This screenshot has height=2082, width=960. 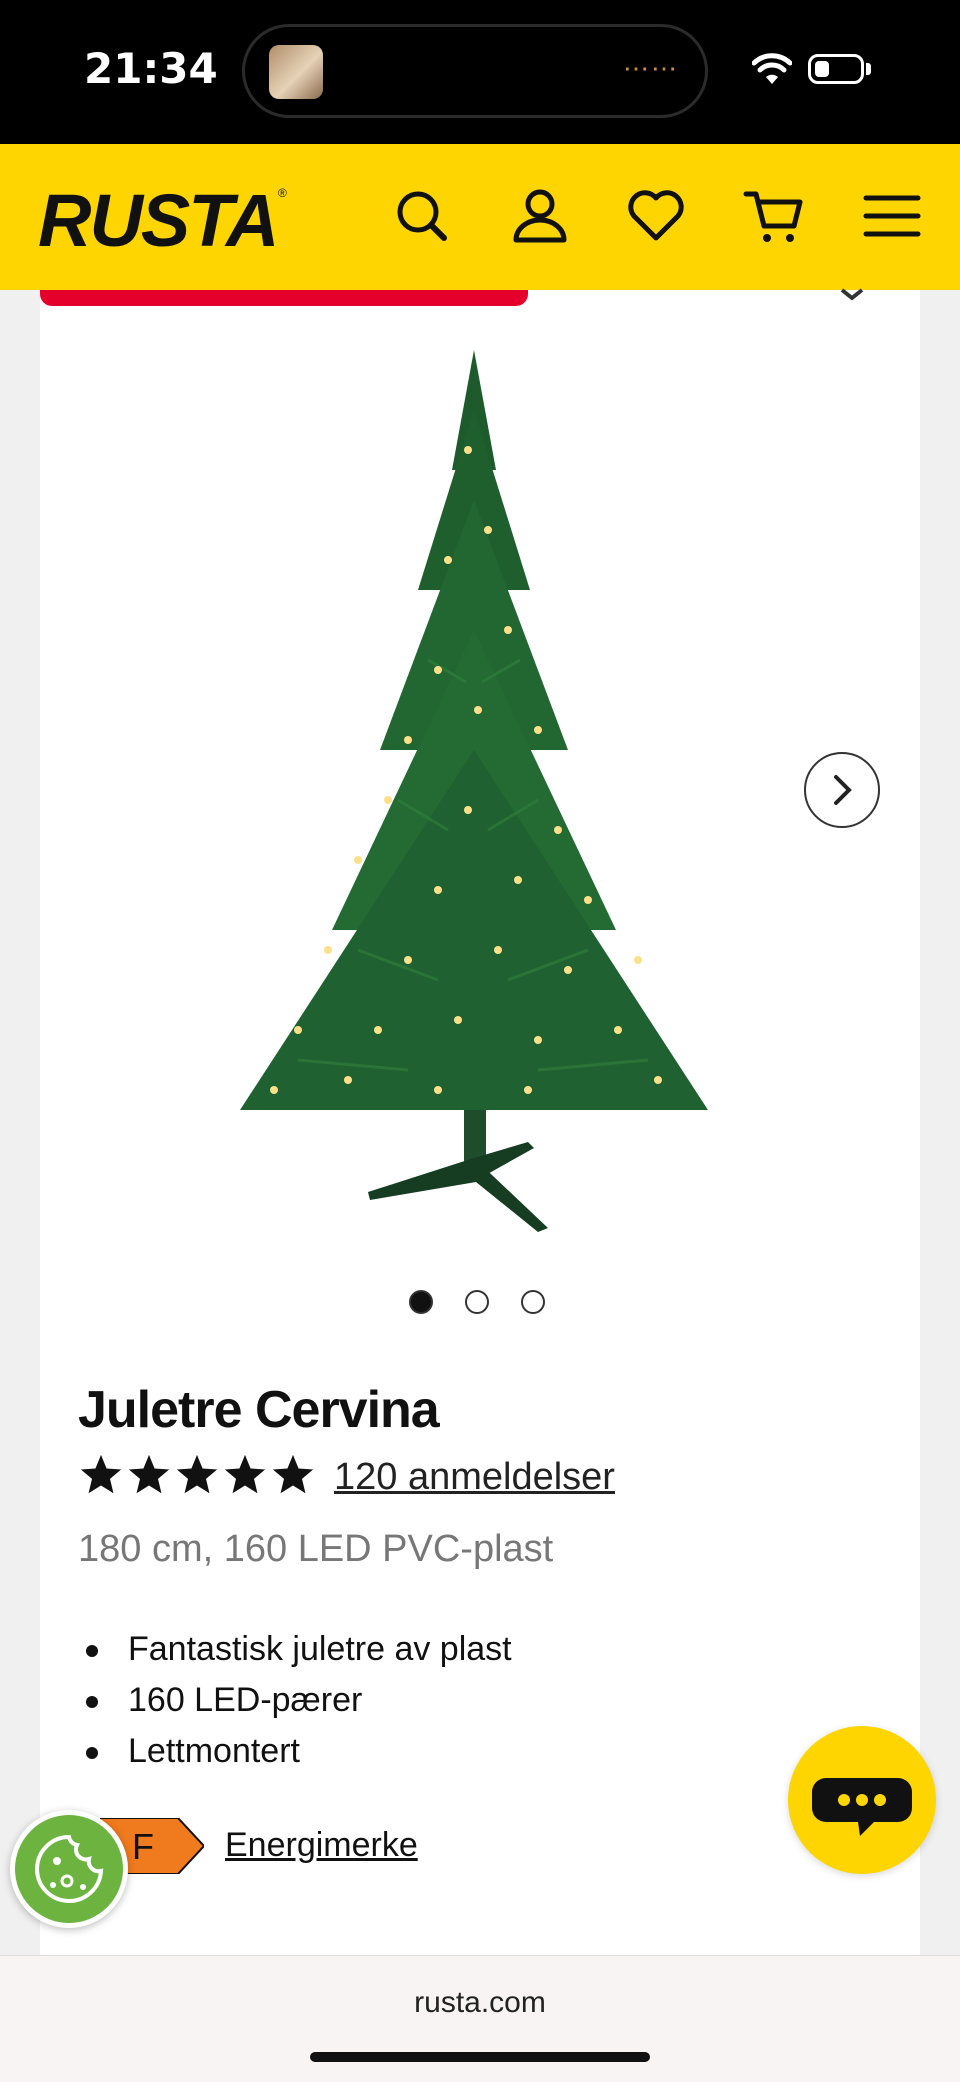 What do you see at coordinates (852, 294) in the screenshot?
I see `chevron-down-icon` at bounding box center [852, 294].